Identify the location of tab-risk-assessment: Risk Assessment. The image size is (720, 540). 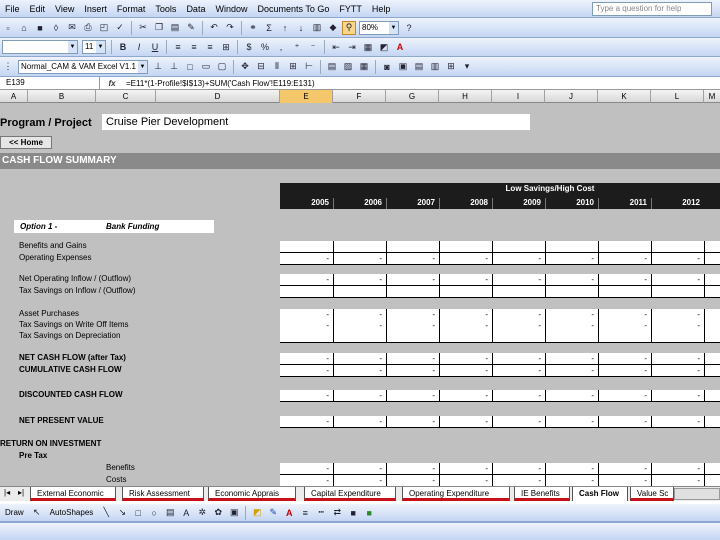
(163, 494).